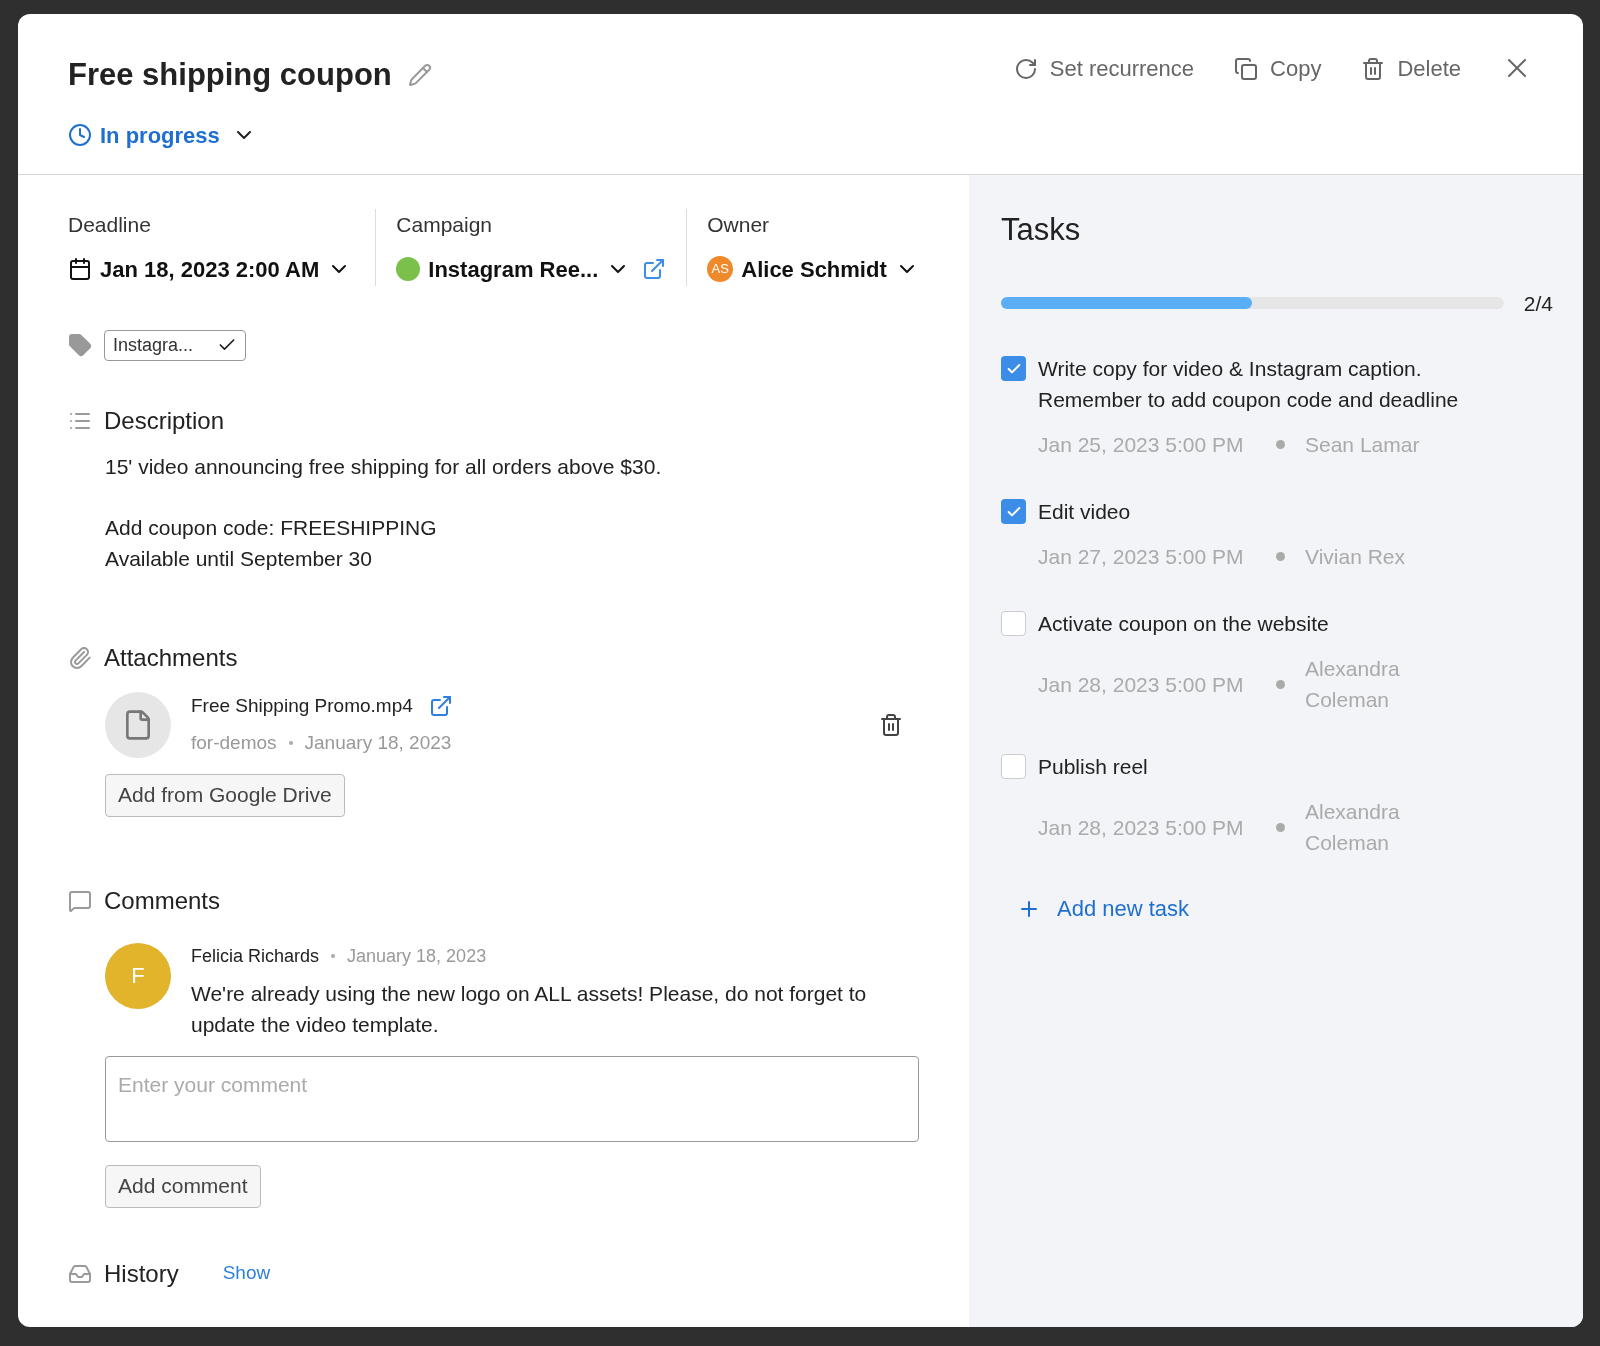  What do you see at coordinates (210, 269) in the screenshot?
I see `deadline-dropdown: Jan 18, 2023 2:00 AM` at bounding box center [210, 269].